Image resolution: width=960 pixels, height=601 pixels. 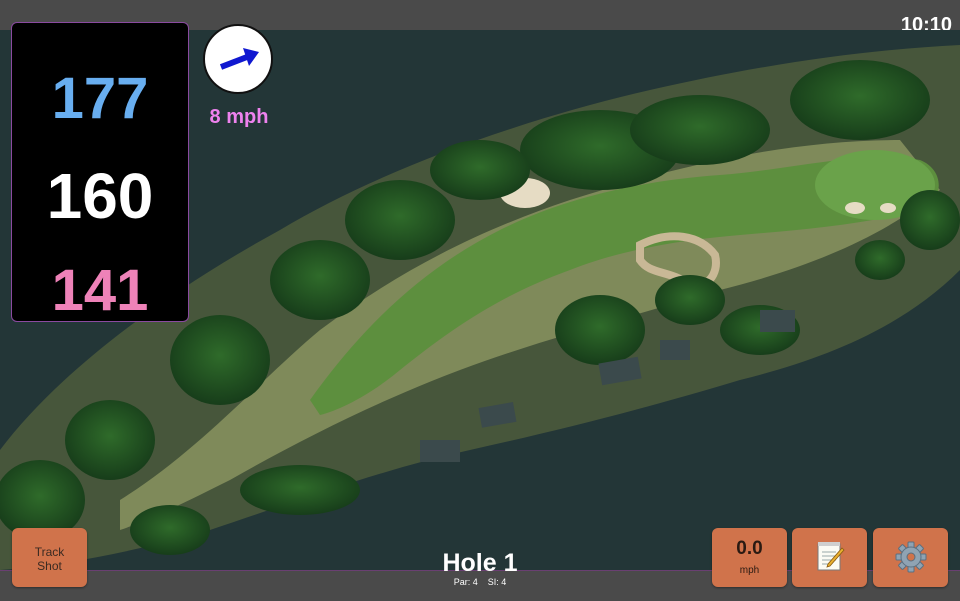 What do you see at coordinates (465, 582) in the screenshot?
I see `hole-par: Par: 4` at bounding box center [465, 582].